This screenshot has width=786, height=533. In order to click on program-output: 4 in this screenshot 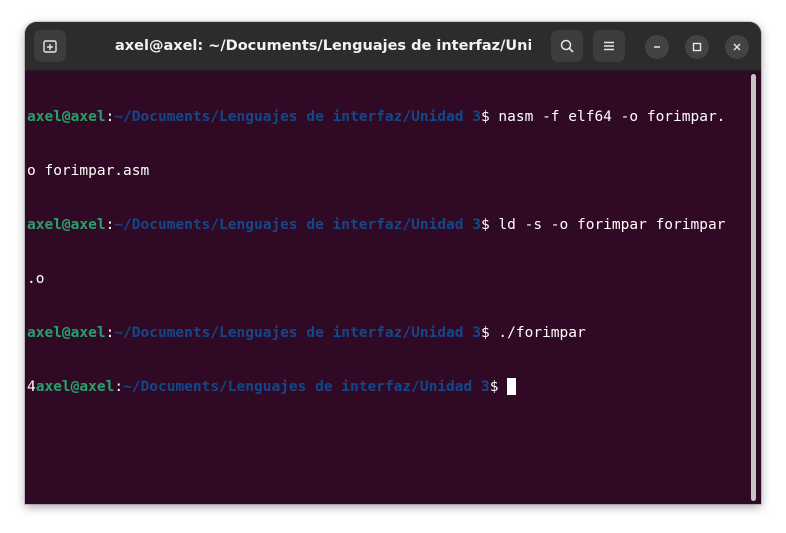, I will do `click(31, 387)`.